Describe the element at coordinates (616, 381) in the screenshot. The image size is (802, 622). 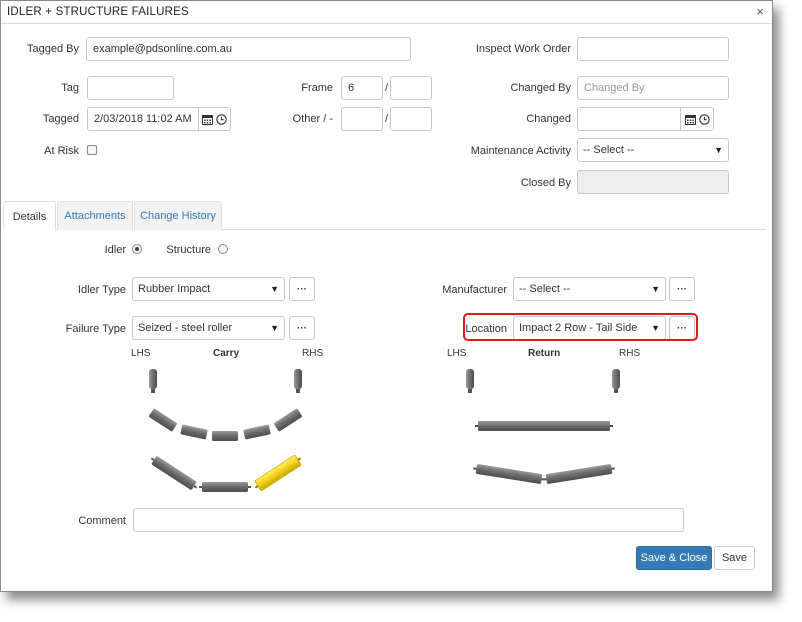
I see `return-rhs-sensor` at that location.